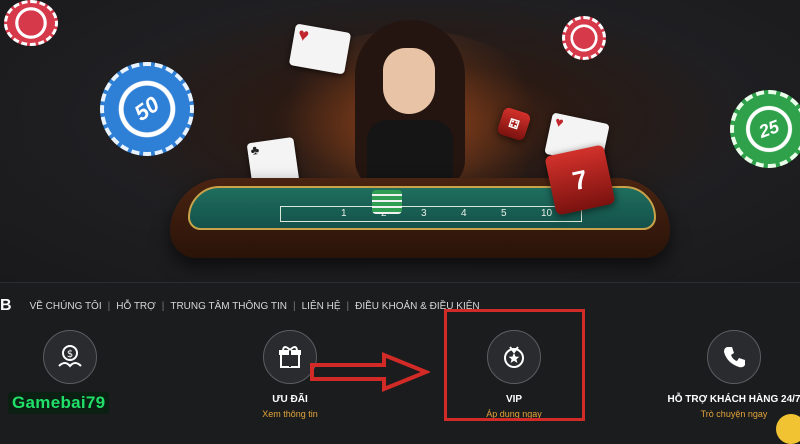  Describe the element at coordinates (321, 306) in the screenshot. I see `nav-link-contact: LIÊN HỆ` at that location.